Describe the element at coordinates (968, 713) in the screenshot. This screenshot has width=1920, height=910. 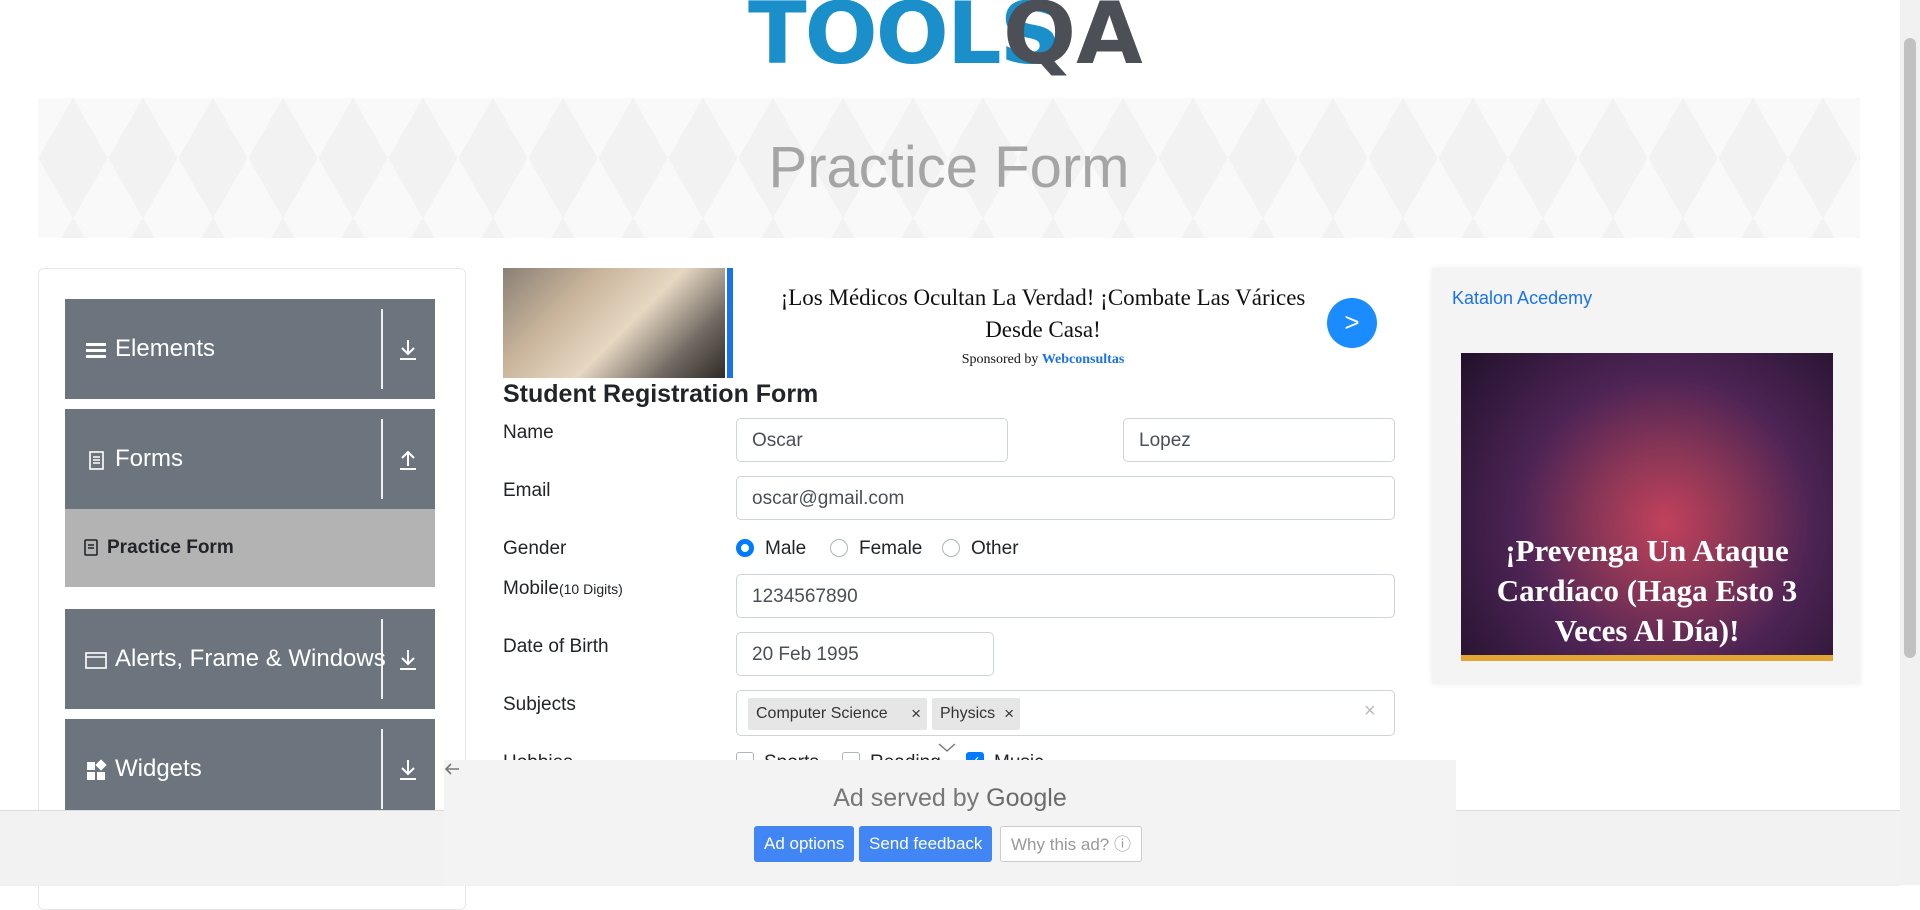
I see `subject-chip-label: Physics` at that location.